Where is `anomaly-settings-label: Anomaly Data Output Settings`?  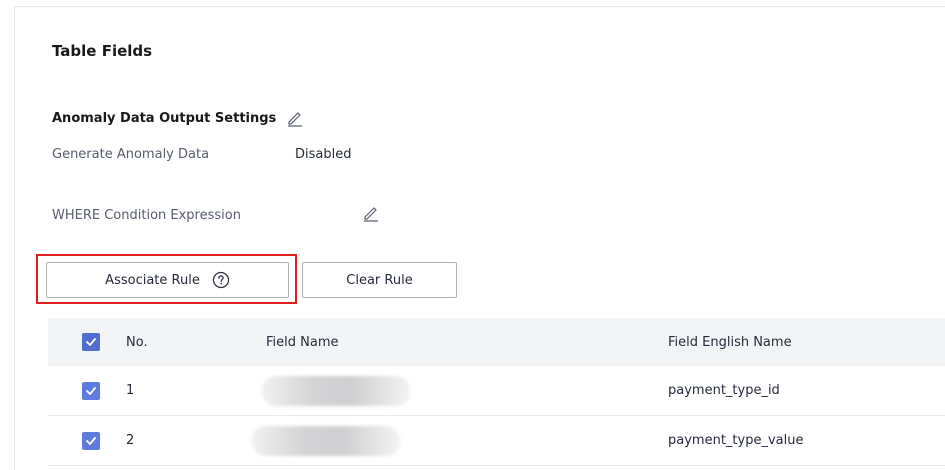
anomaly-settings-label: Anomaly Data Output Settings is located at coordinates (164, 118).